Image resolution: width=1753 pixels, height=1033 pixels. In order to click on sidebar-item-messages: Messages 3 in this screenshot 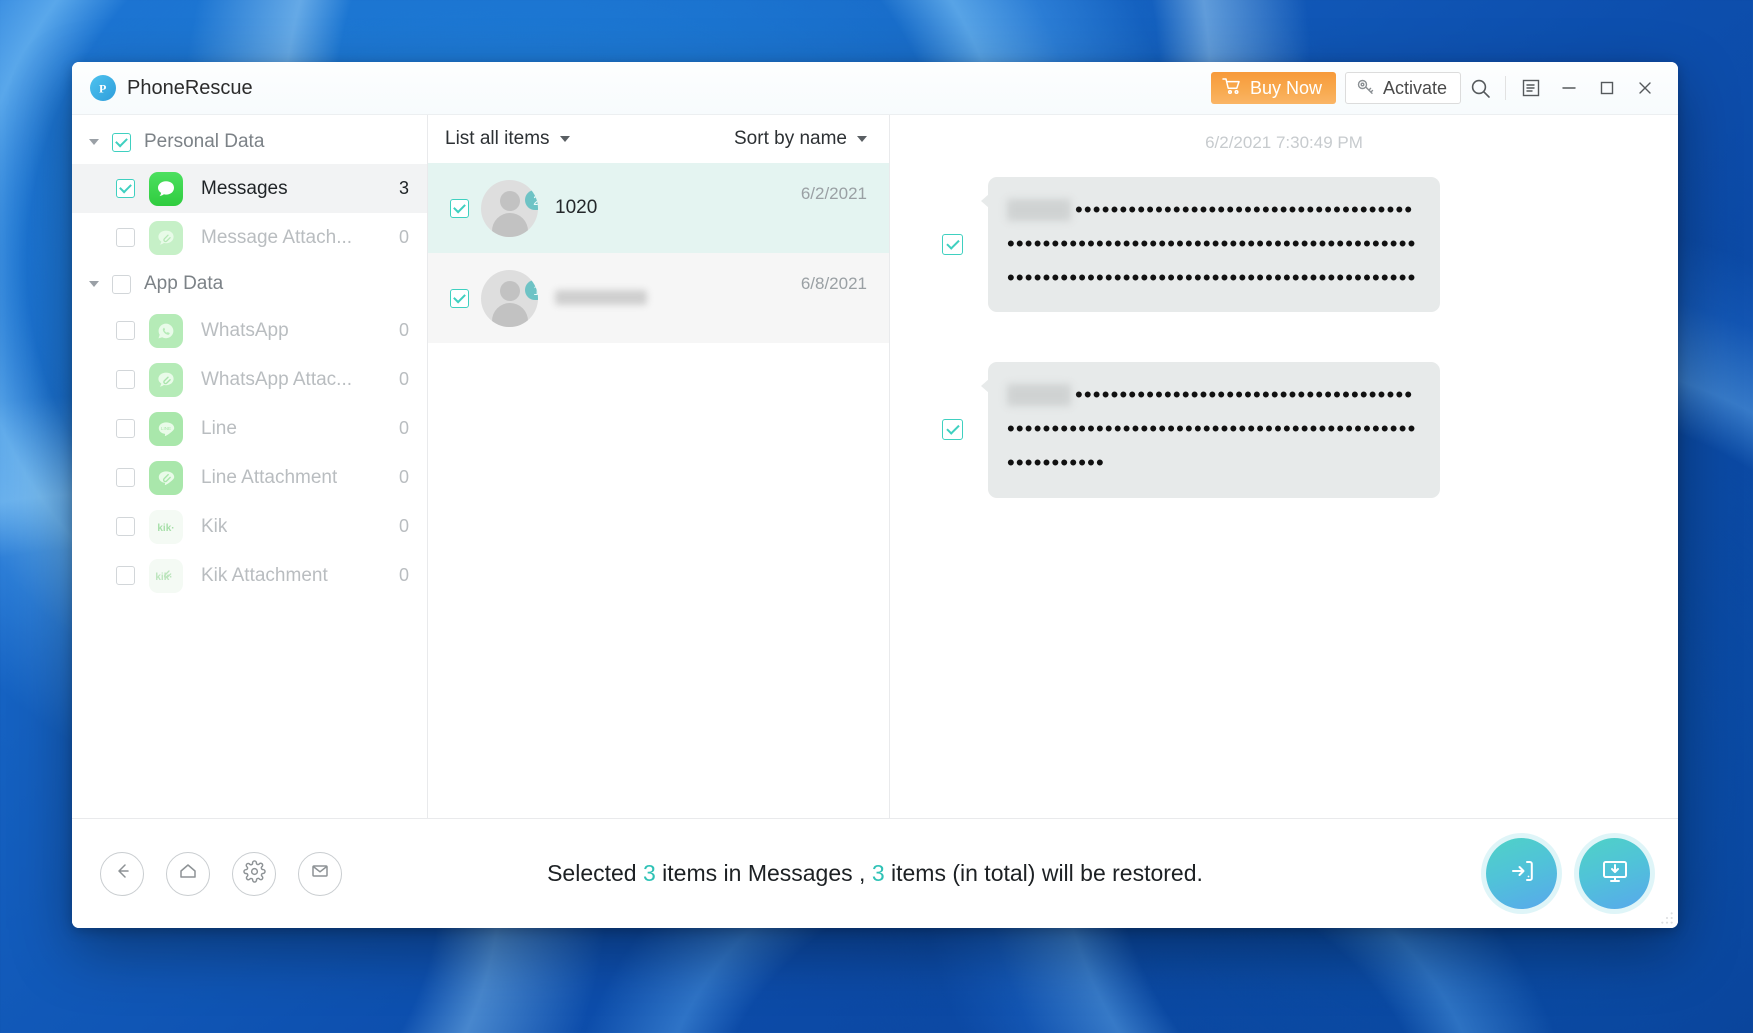, I will do `click(249, 188)`.